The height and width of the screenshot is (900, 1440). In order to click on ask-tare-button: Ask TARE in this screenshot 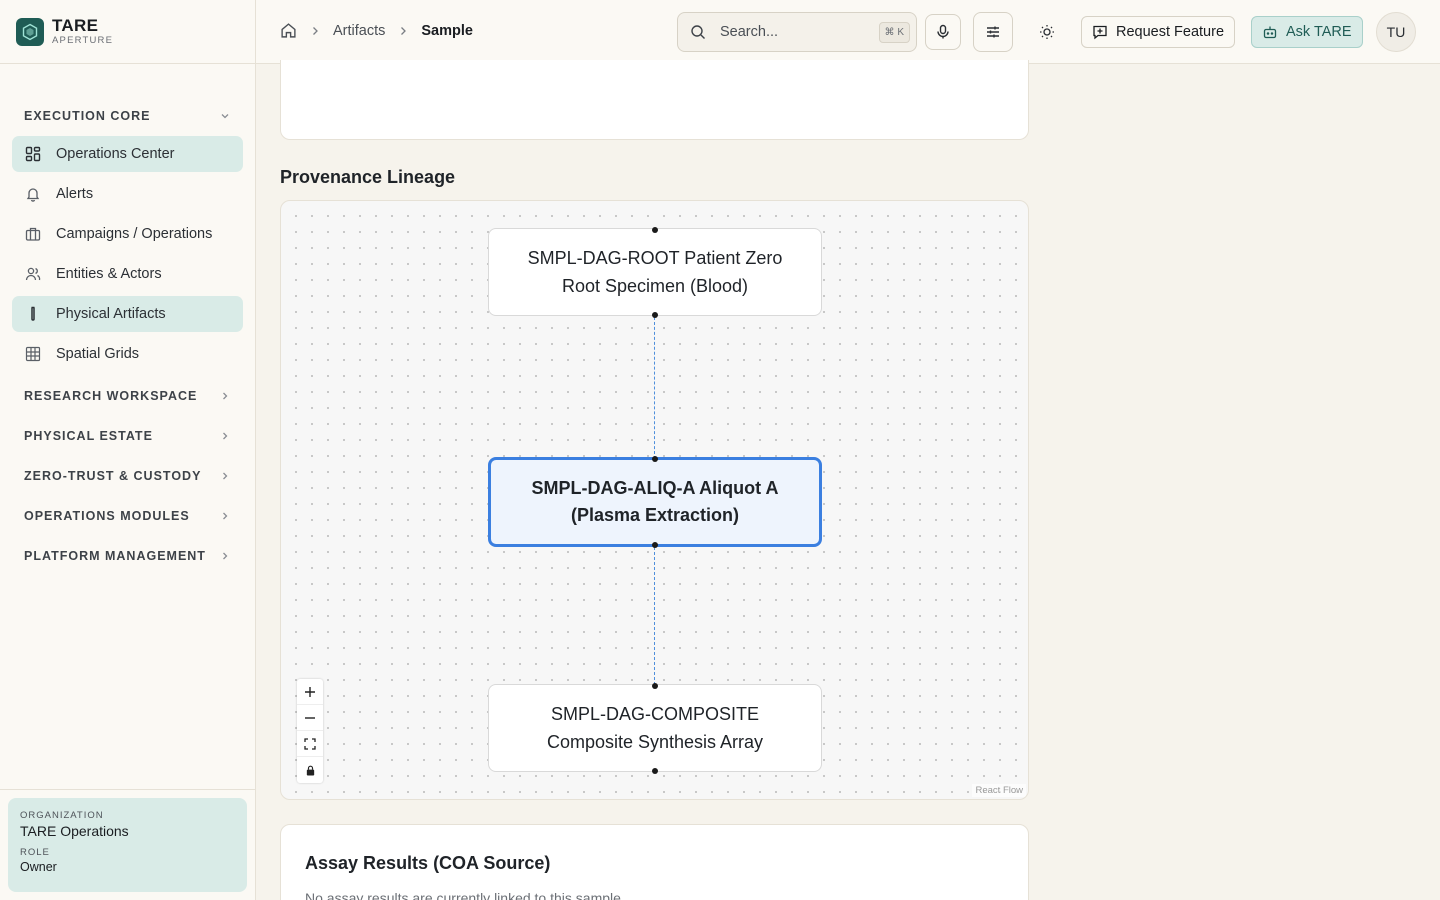, I will do `click(1307, 32)`.